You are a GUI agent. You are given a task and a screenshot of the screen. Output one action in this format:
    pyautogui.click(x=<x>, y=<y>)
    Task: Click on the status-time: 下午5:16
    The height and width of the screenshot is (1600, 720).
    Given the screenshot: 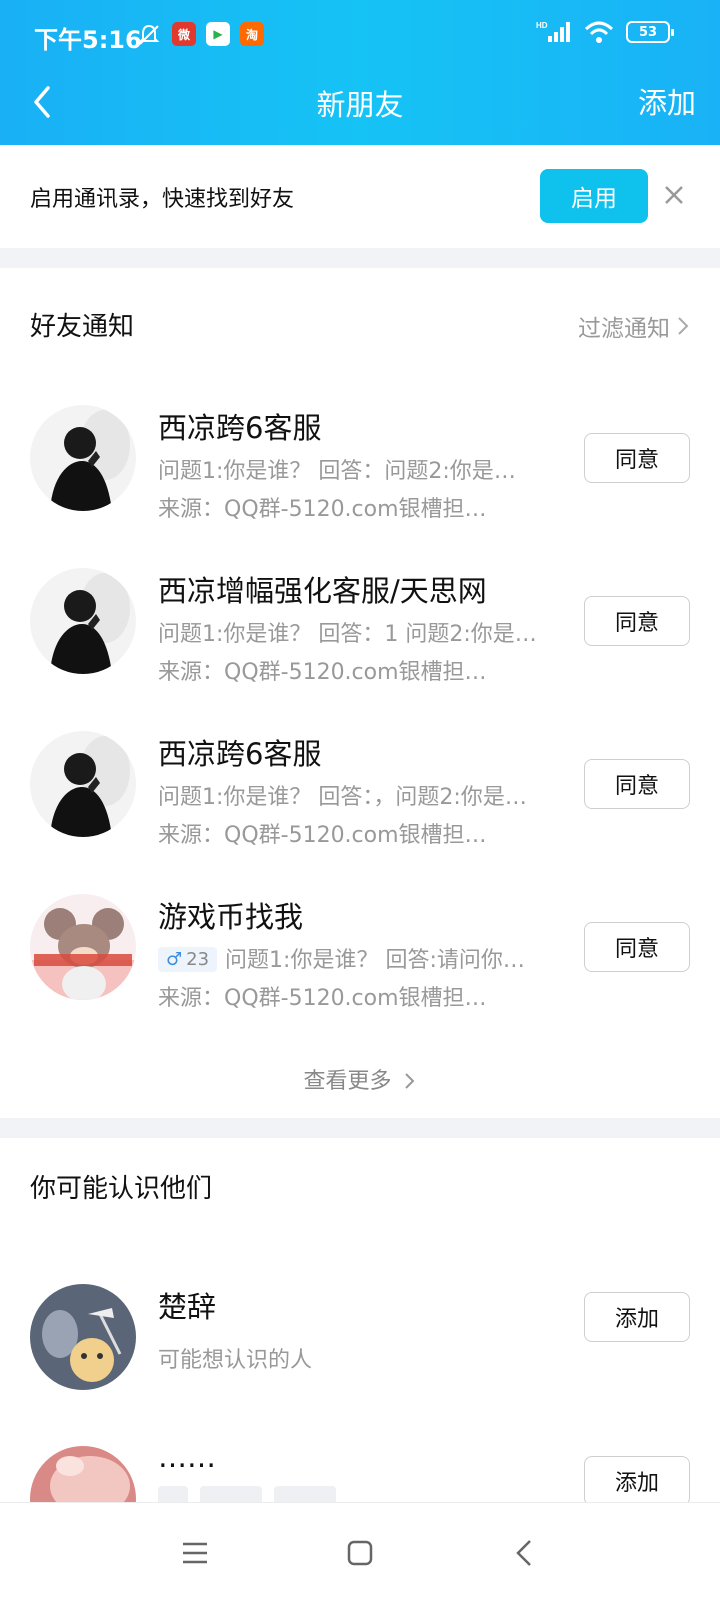 What is the action you would take?
    pyautogui.click(x=88, y=40)
    